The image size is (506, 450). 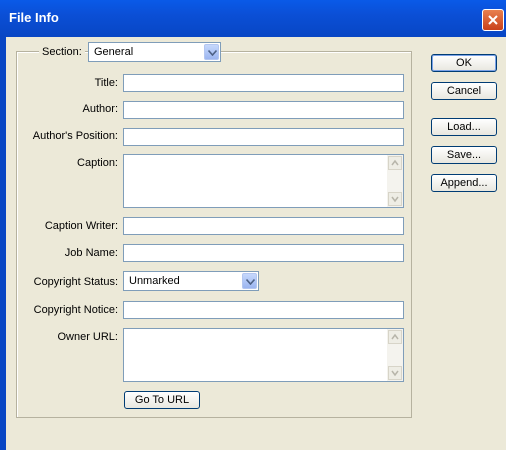 What do you see at coordinates (75, 282) in the screenshot?
I see `copyright-status-label: Copyright Status:` at bounding box center [75, 282].